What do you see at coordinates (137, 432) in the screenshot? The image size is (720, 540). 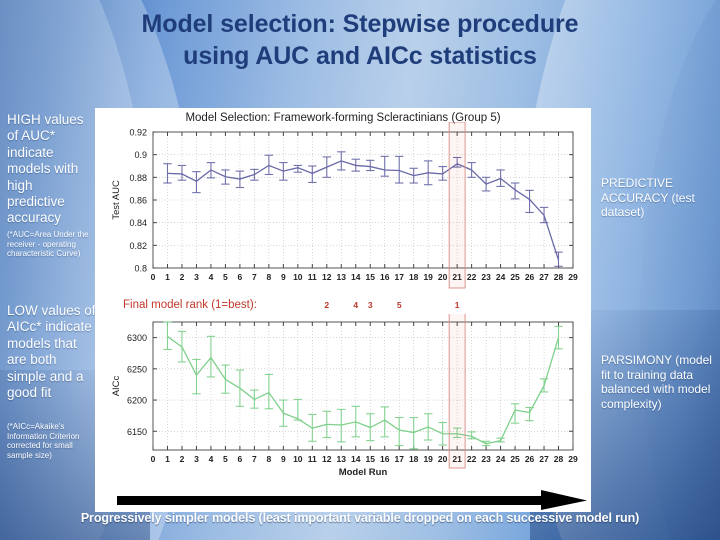 I see `svg-text: 6150` at bounding box center [137, 432].